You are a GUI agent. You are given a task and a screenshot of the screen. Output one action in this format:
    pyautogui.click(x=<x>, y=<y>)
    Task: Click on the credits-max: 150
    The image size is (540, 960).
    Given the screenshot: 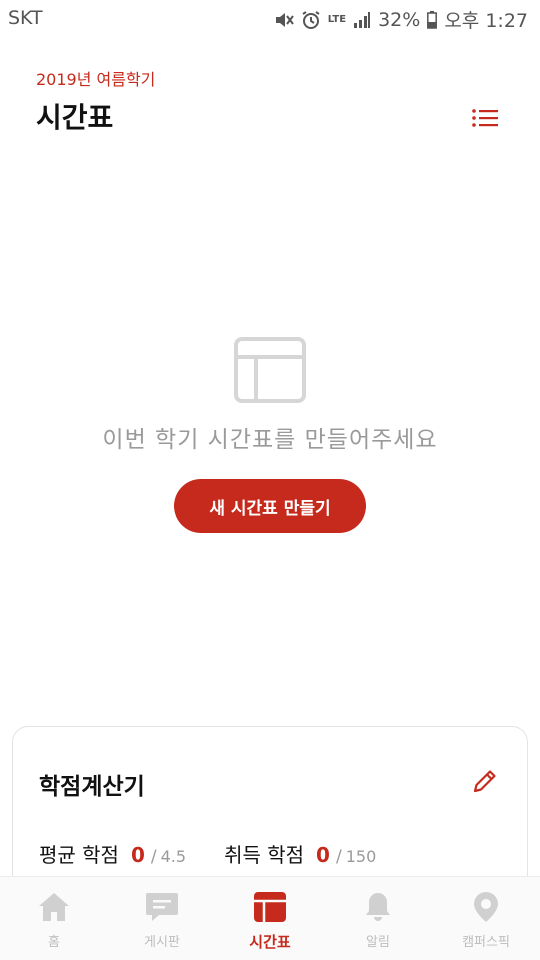 What is the action you would take?
    pyautogui.click(x=361, y=856)
    